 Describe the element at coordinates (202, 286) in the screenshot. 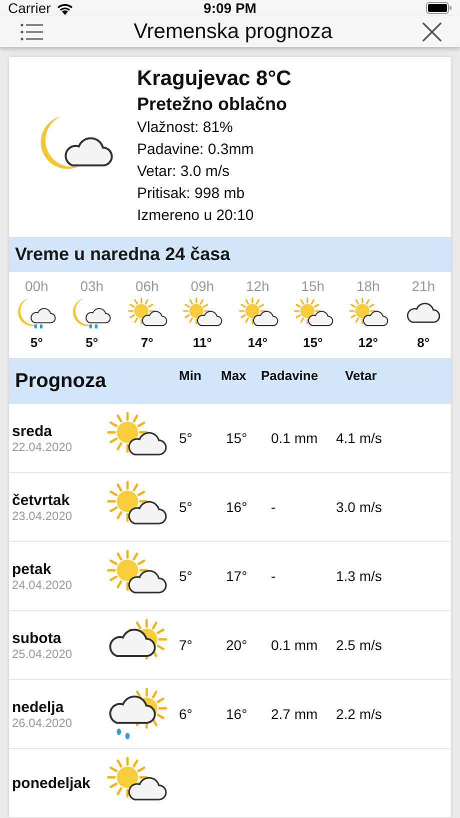

I see `hour-label: 09h` at that location.